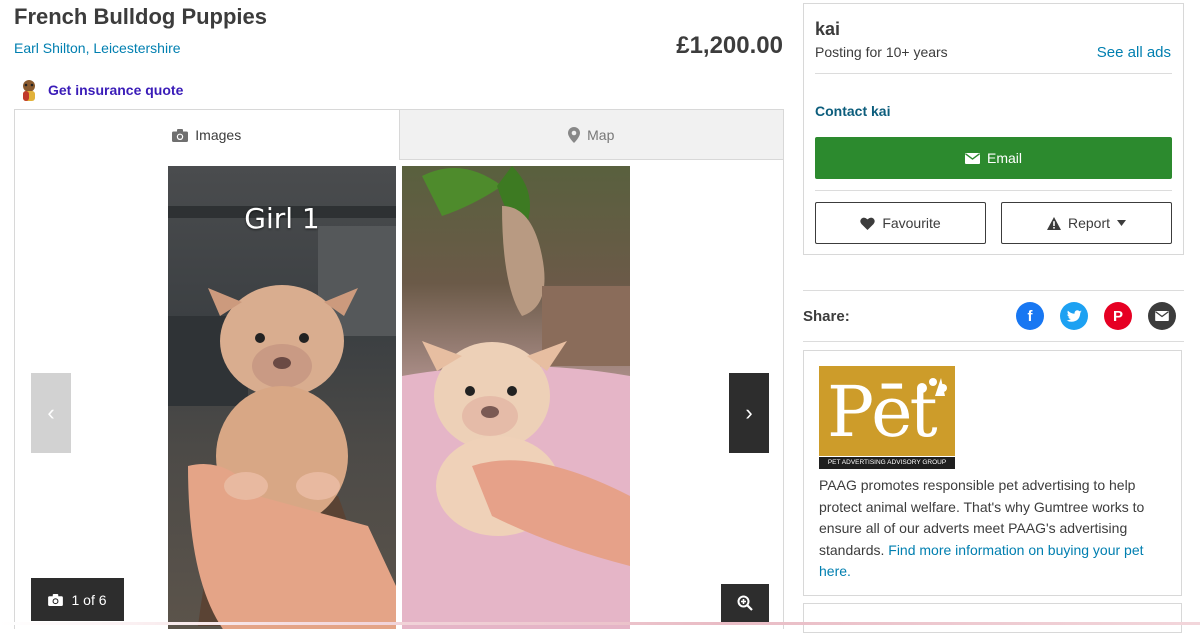 The width and height of the screenshot is (1200, 633). What do you see at coordinates (116, 90) in the screenshot?
I see `insurance-quote-label: Get insurance quote` at bounding box center [116, 90].